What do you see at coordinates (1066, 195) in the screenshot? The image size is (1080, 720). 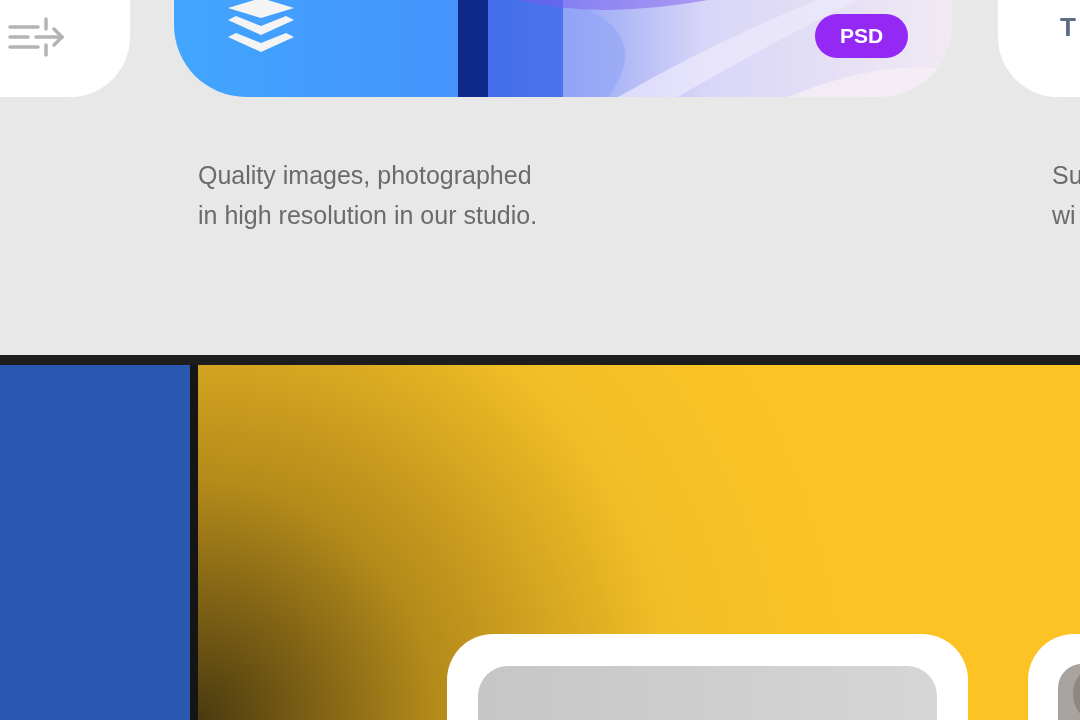 I see `card-description: Su wi` at bounding box center [1066, 195].